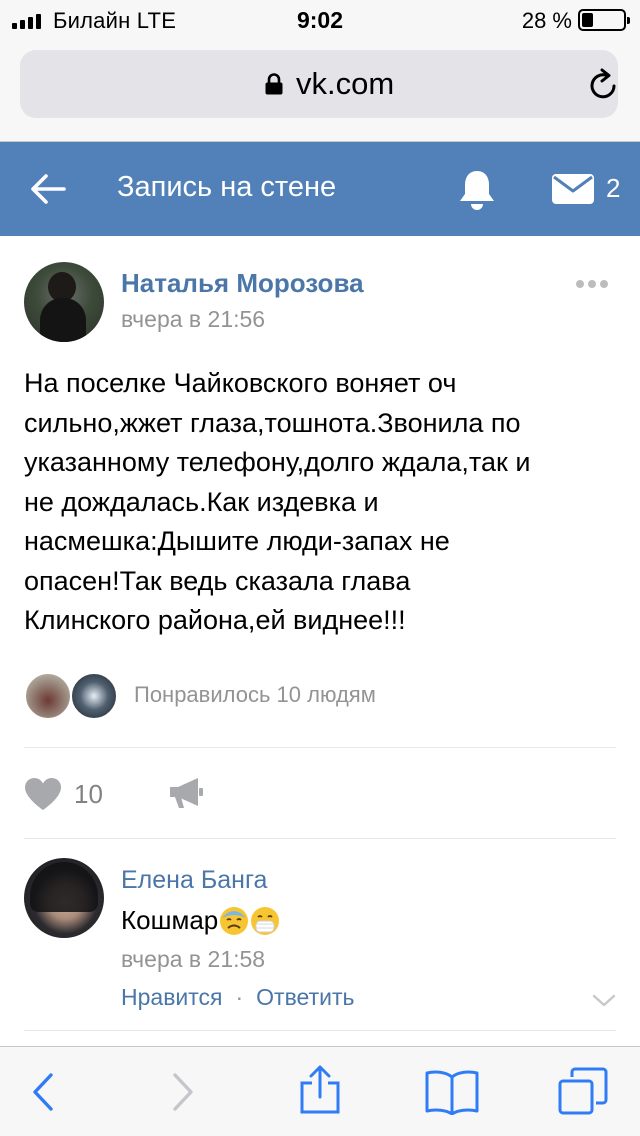  I want to click on battery-percent: 28 %, so click(546, 20).